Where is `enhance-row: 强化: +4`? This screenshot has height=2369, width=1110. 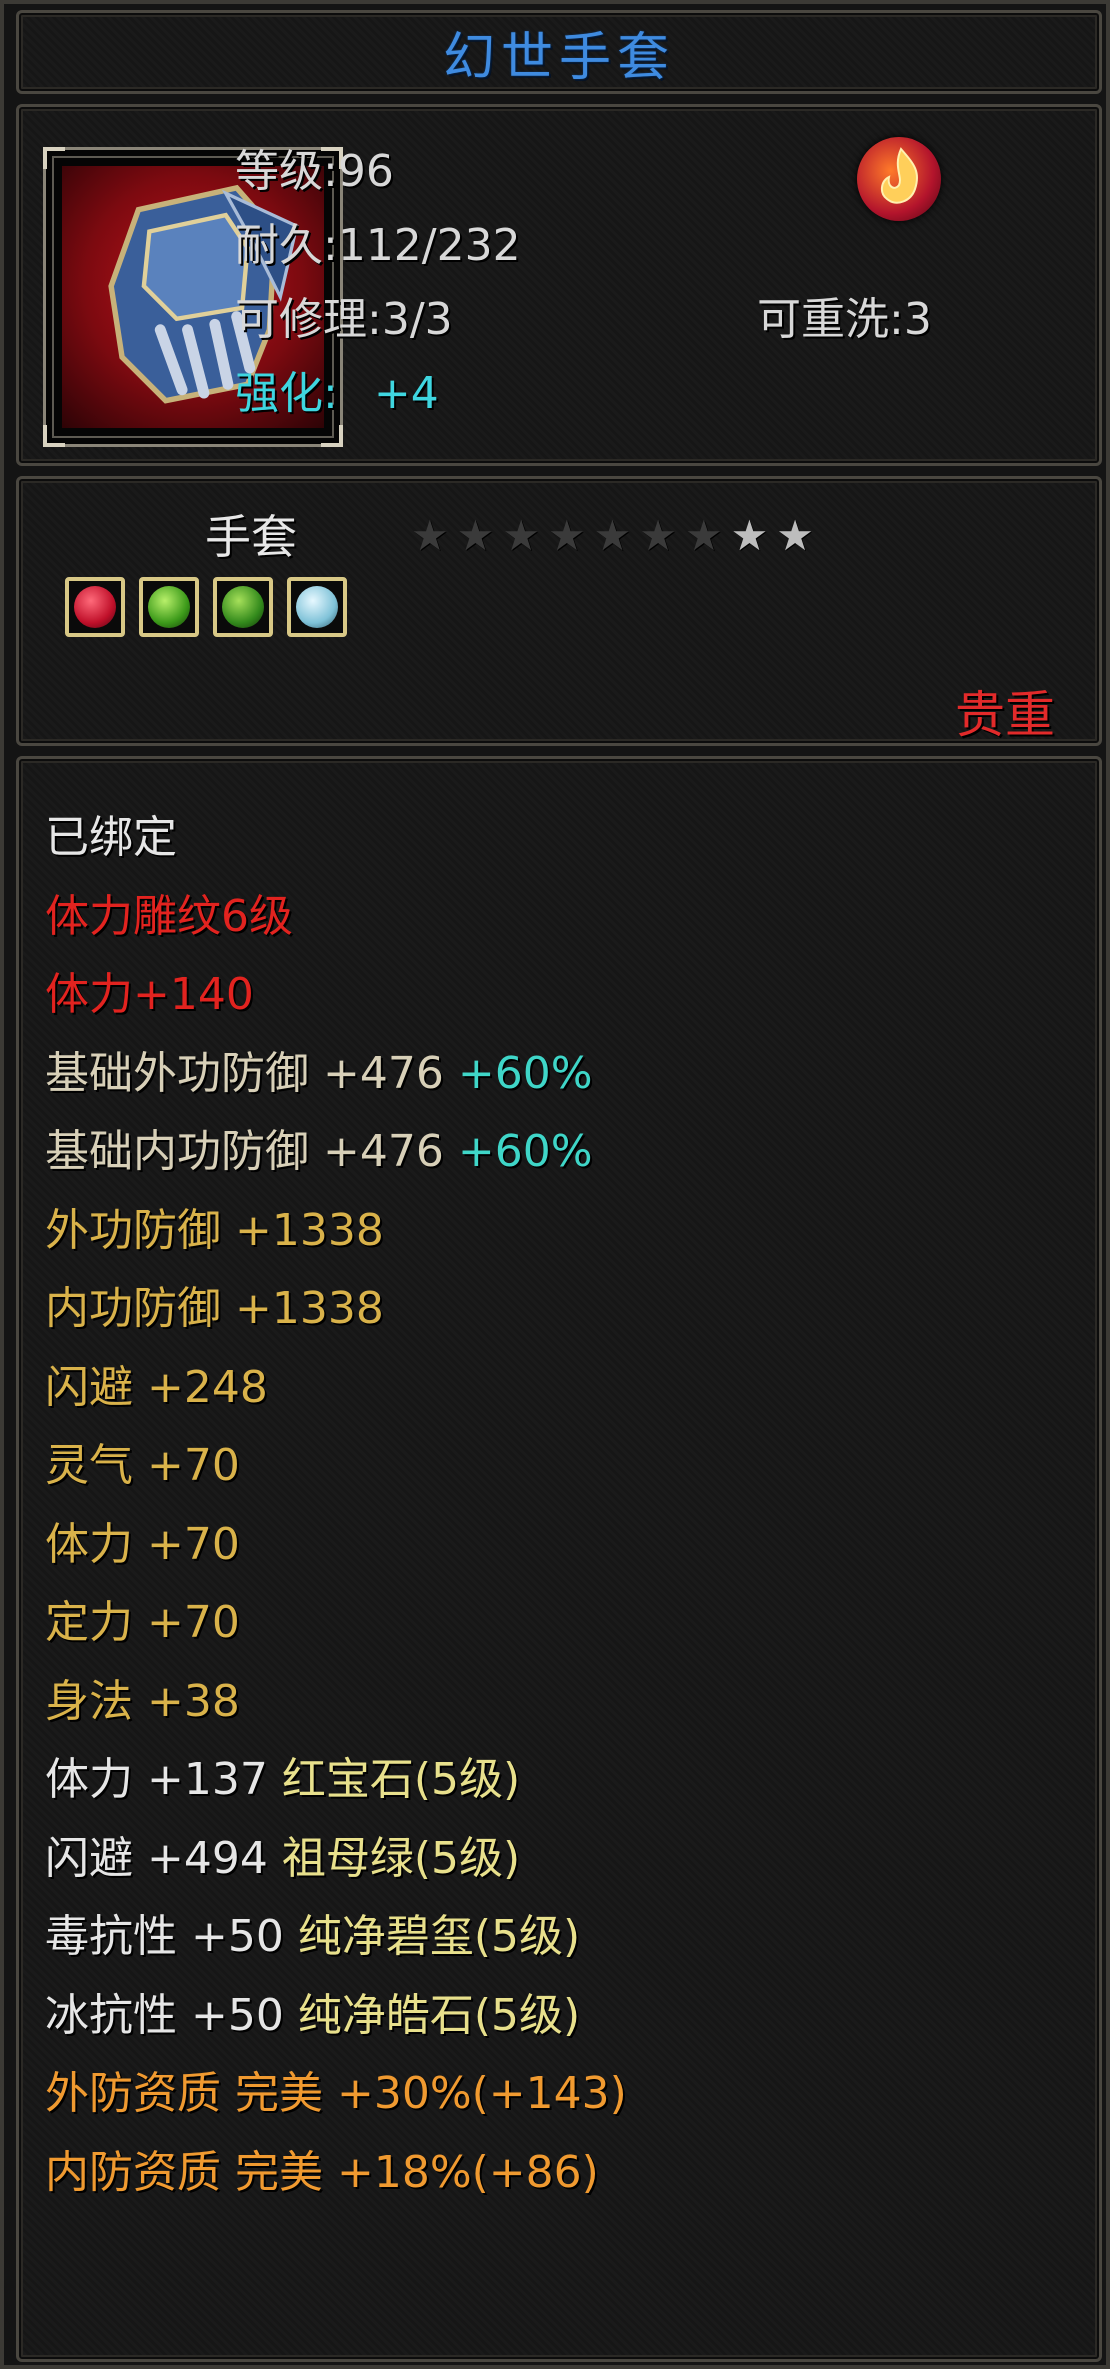 enhance-row: 强化: +4 is located at coordinates (337, 389).